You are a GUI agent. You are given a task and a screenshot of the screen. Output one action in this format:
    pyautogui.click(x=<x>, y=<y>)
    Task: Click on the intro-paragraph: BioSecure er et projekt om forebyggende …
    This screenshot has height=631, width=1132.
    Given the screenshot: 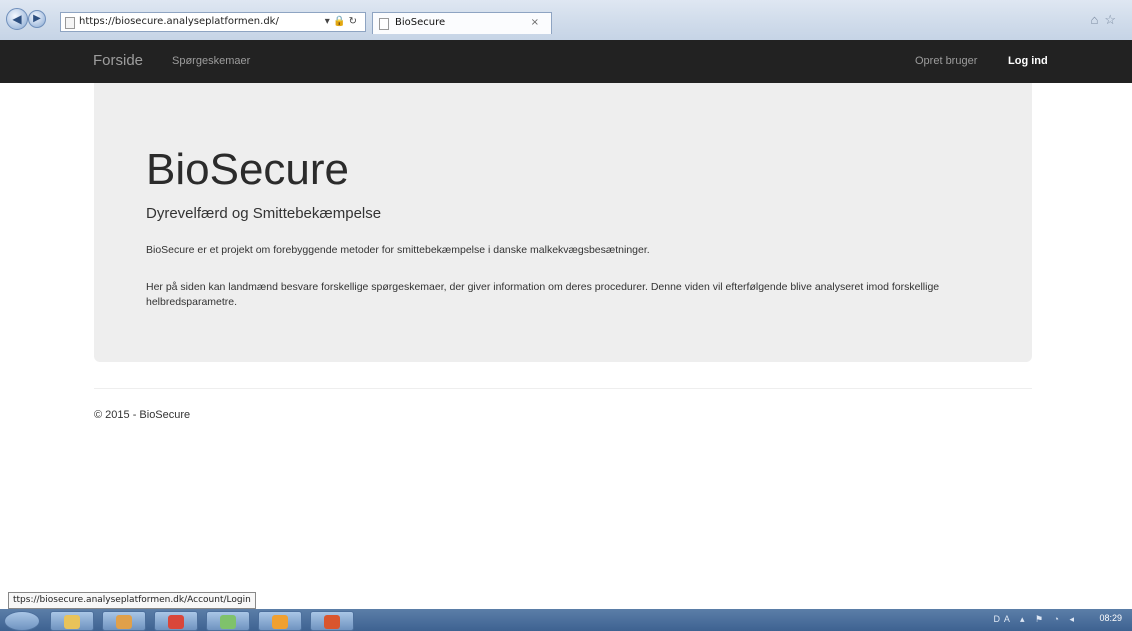 What is the action you would take?
    pyautogui.click(x=398, y=250)
    